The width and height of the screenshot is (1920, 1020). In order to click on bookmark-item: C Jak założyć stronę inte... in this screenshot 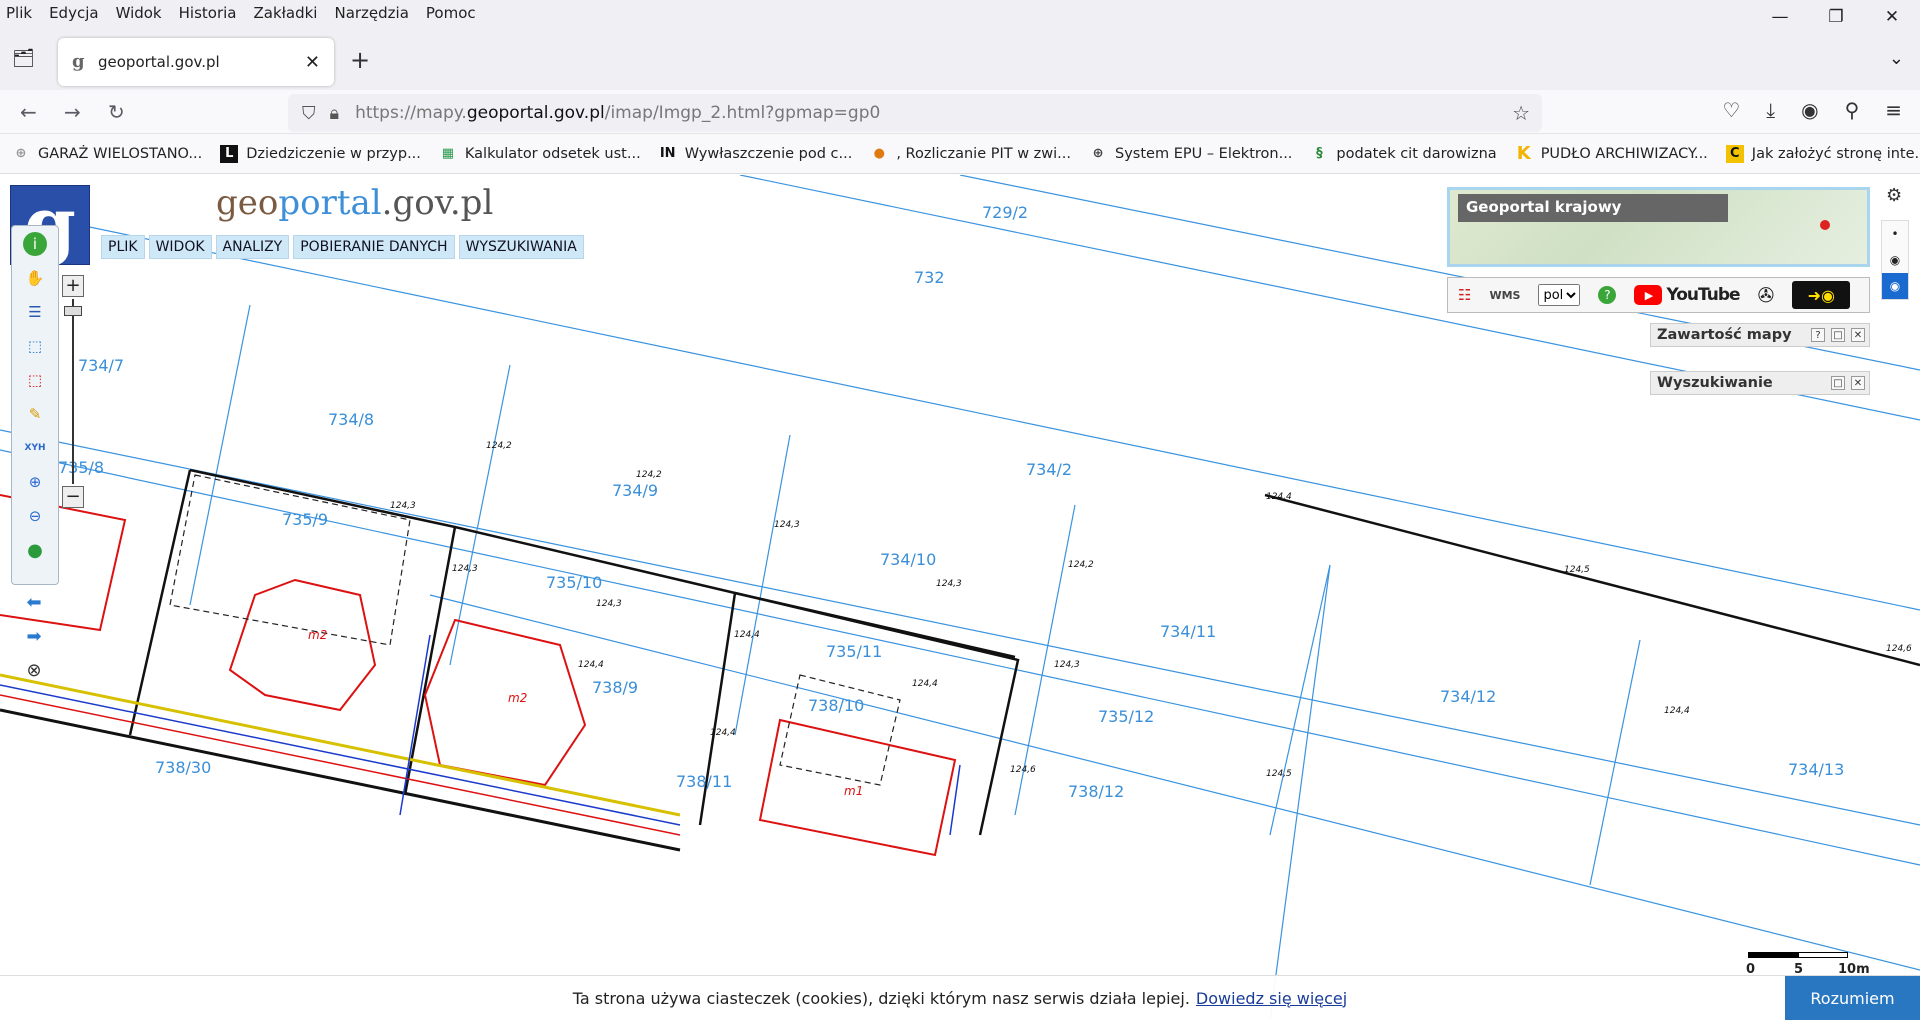, I will do `click(1822, 153)`.